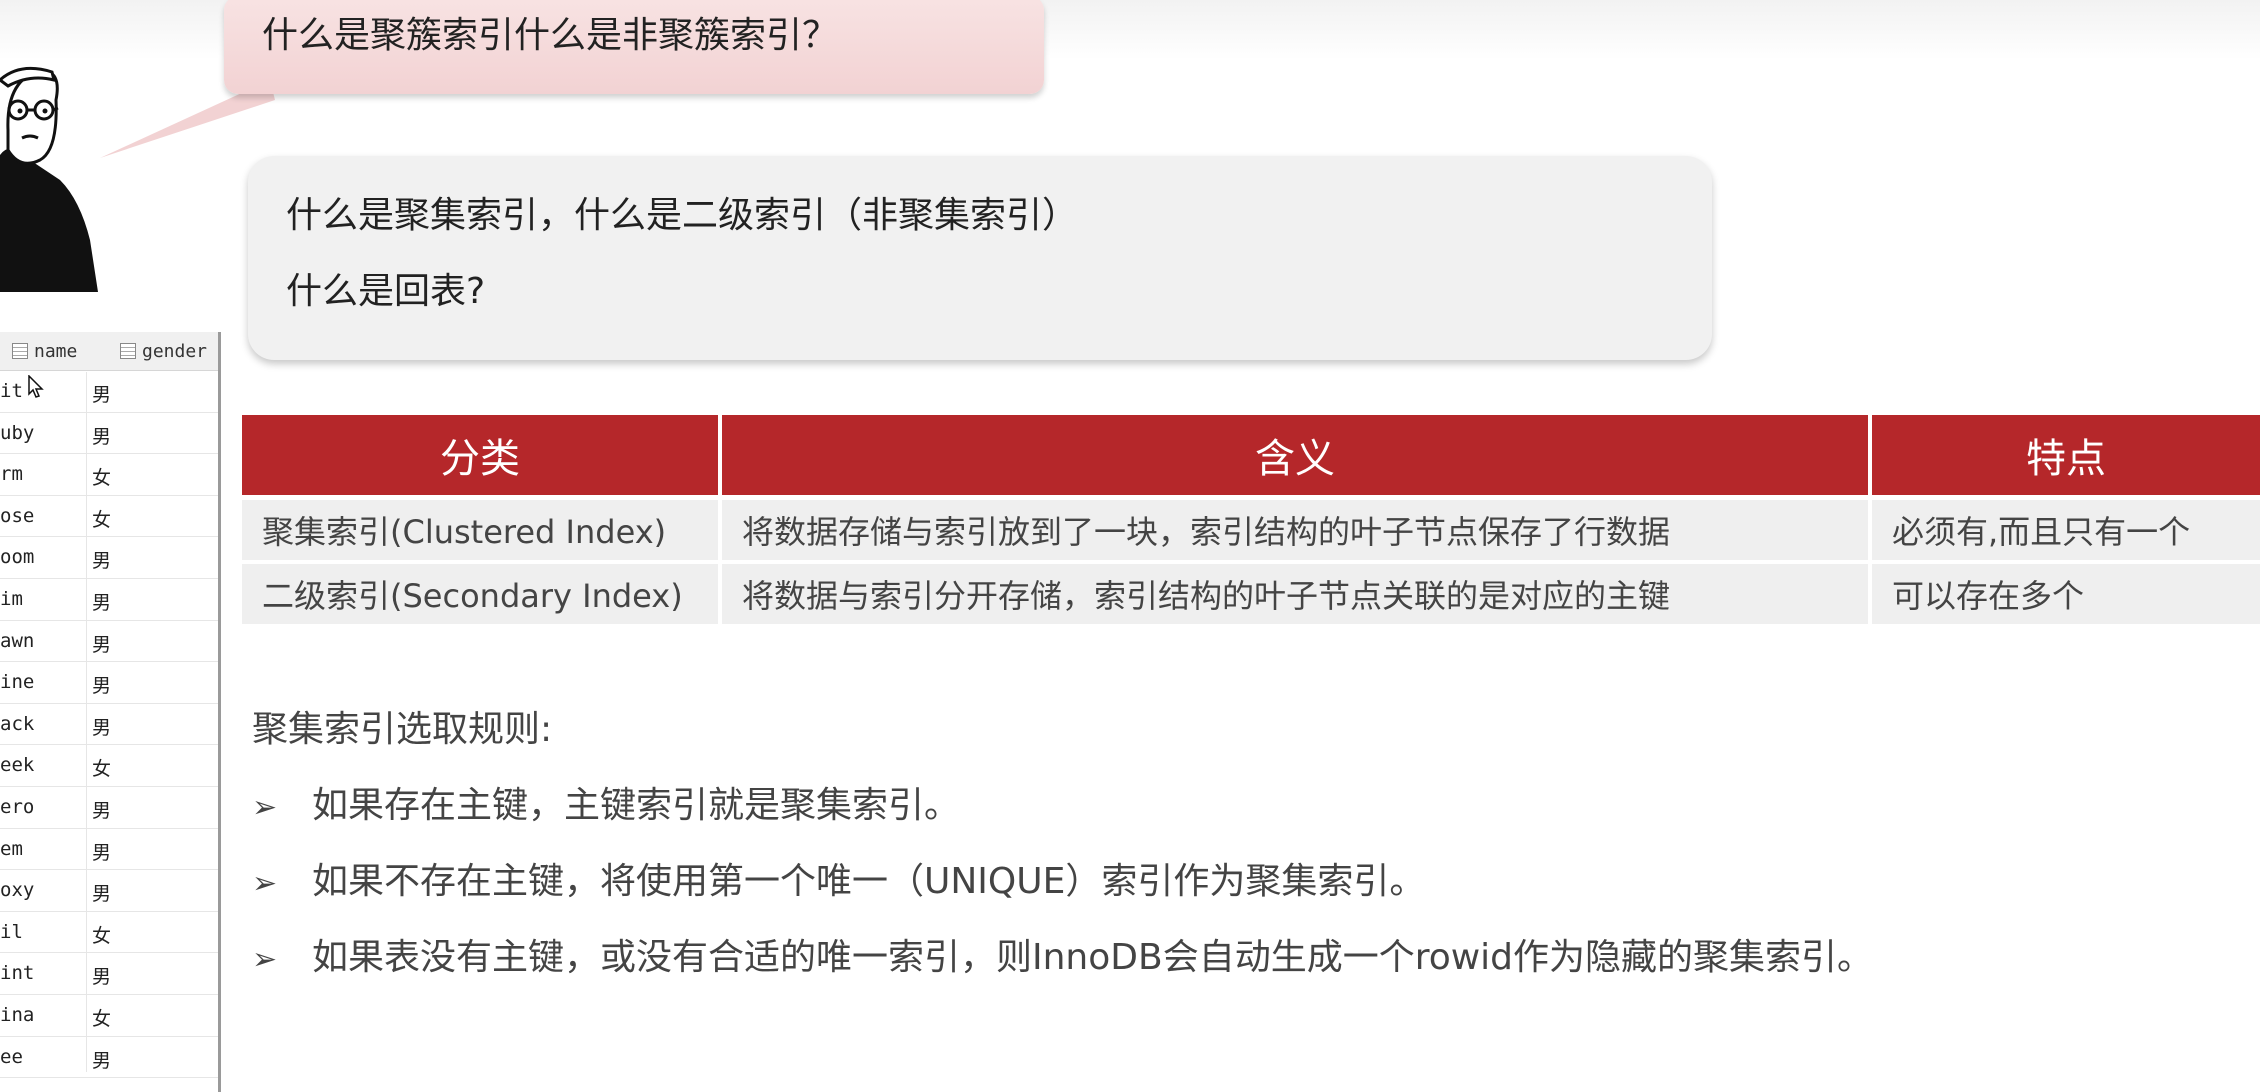  What do you see at coordinates (1295, 530) in the screenshot?
I see `table-cell: 将数据存储与索引放到了一块，索引结构的叶子节点保存了行数据` at bounding box center [1295, 530].